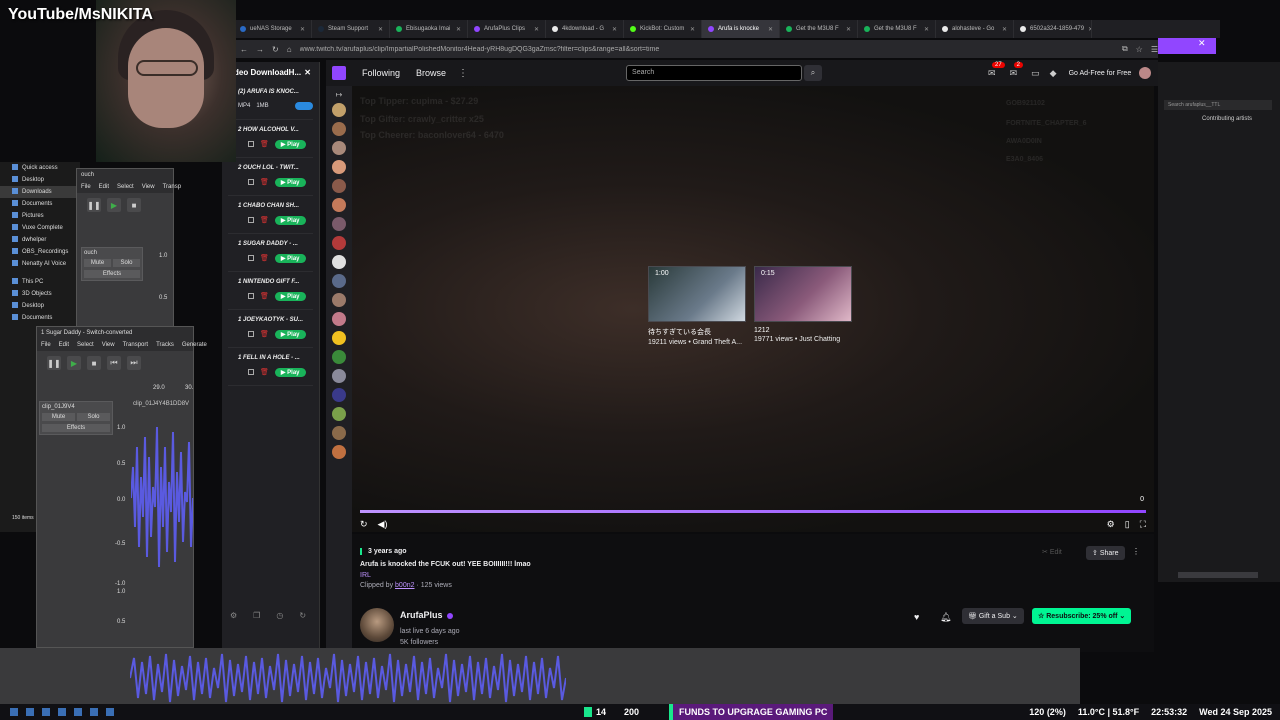 This screenshot has width=1280, height=720. Describe the element at coordinates (1143, 524) in the screenshot. I see `fullscreen-icon: ⛶` at that location.